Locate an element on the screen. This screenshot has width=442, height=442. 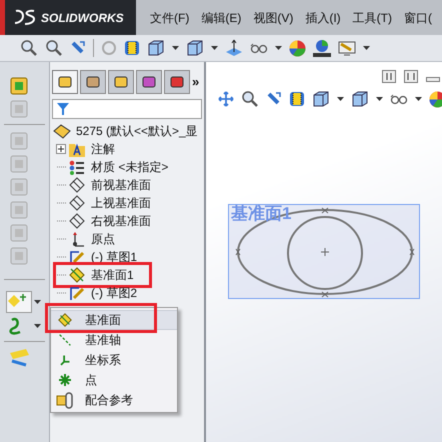
tree-item: 右视基准面 is located at coordinates (121, 221).